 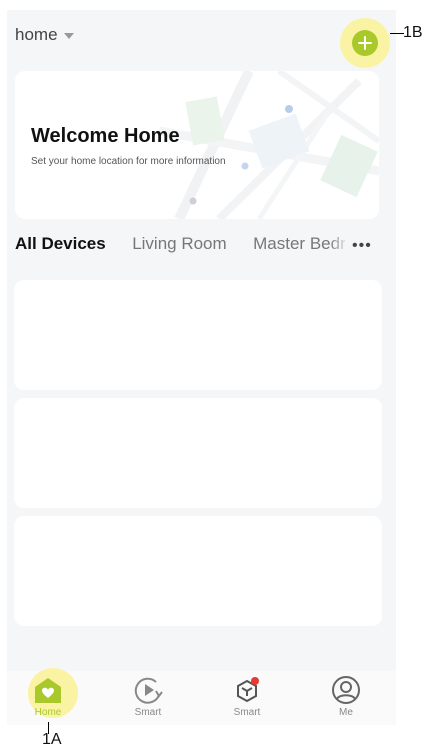 What do you see at coordinates (48, 690) in the screenshot?
I see `home-icon` at bounding box center [48, 690].